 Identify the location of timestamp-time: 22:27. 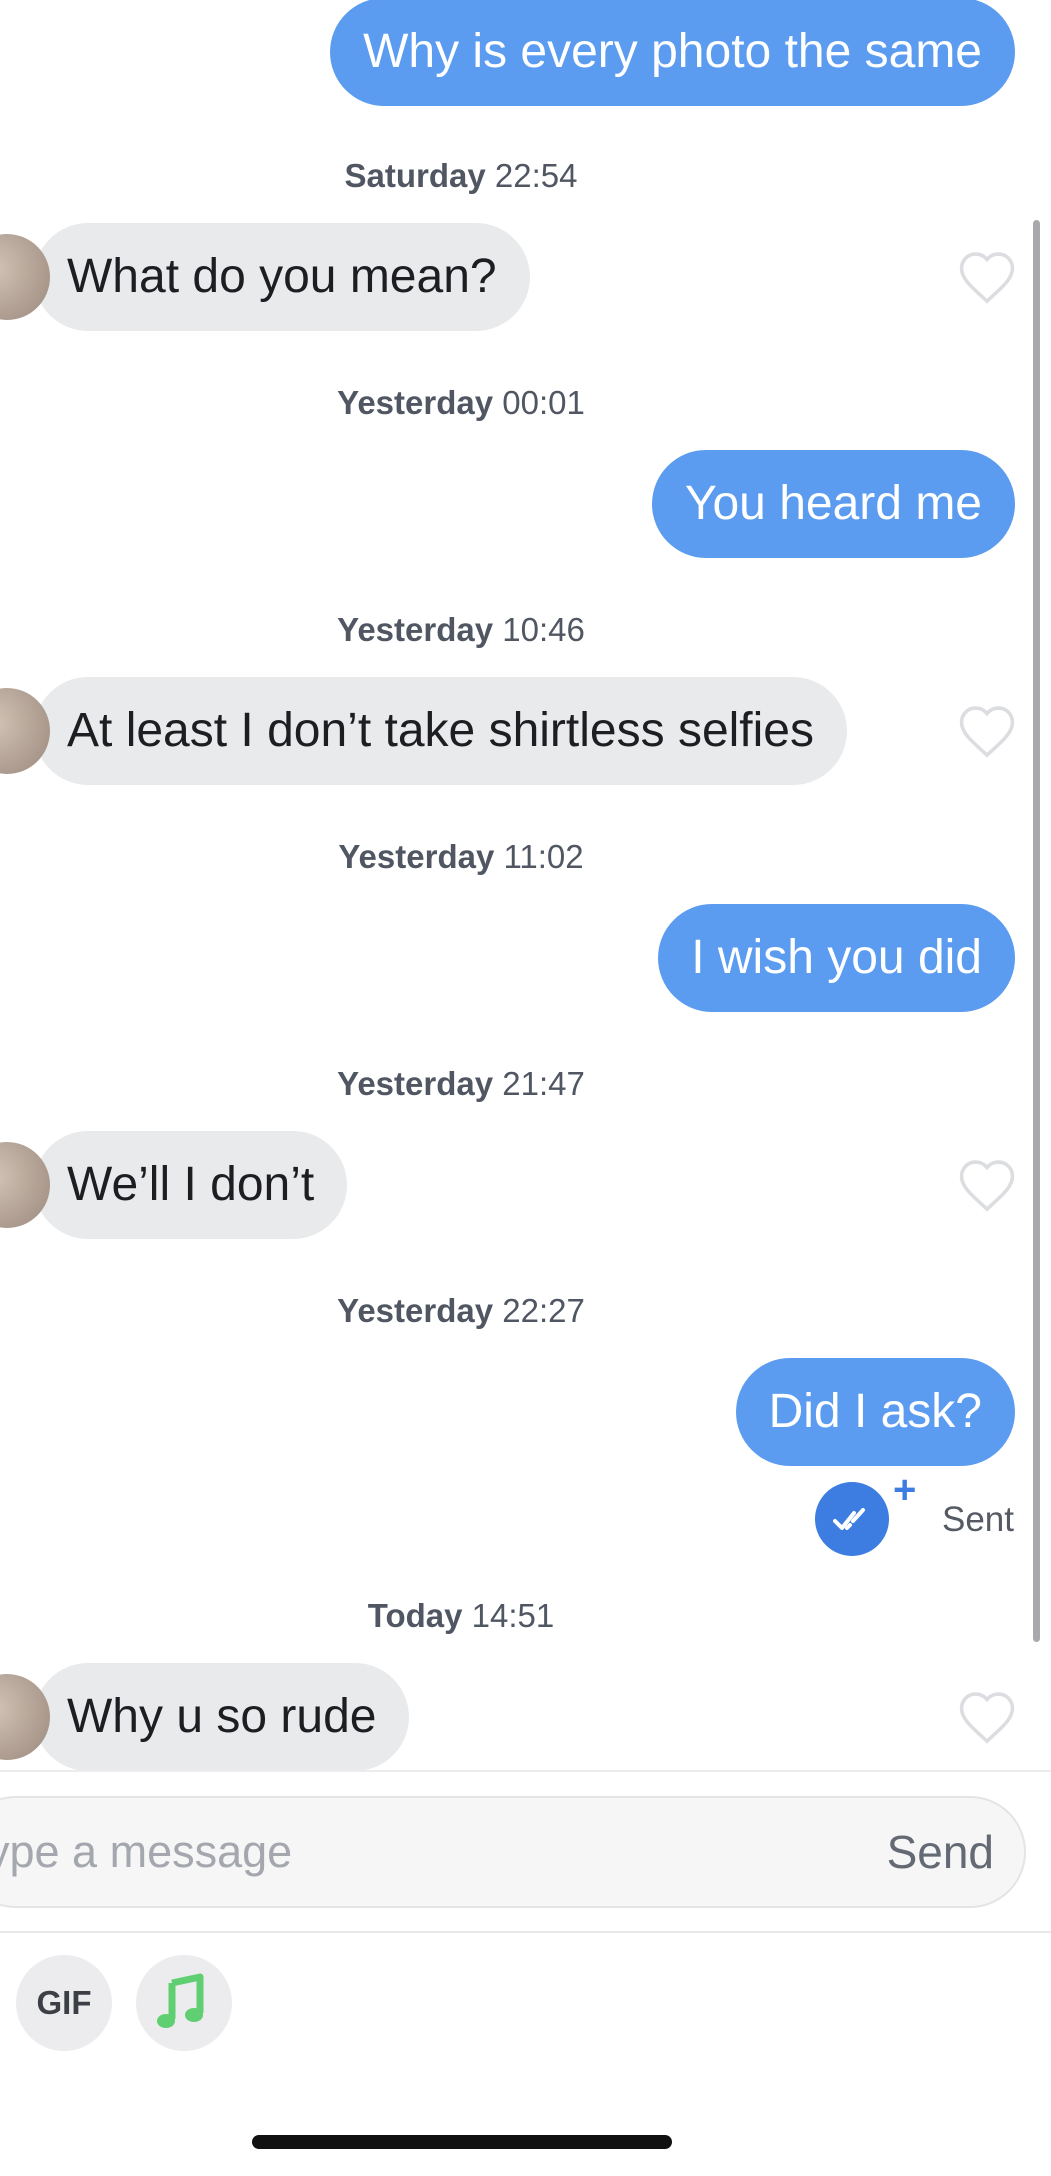
(543, 1310).